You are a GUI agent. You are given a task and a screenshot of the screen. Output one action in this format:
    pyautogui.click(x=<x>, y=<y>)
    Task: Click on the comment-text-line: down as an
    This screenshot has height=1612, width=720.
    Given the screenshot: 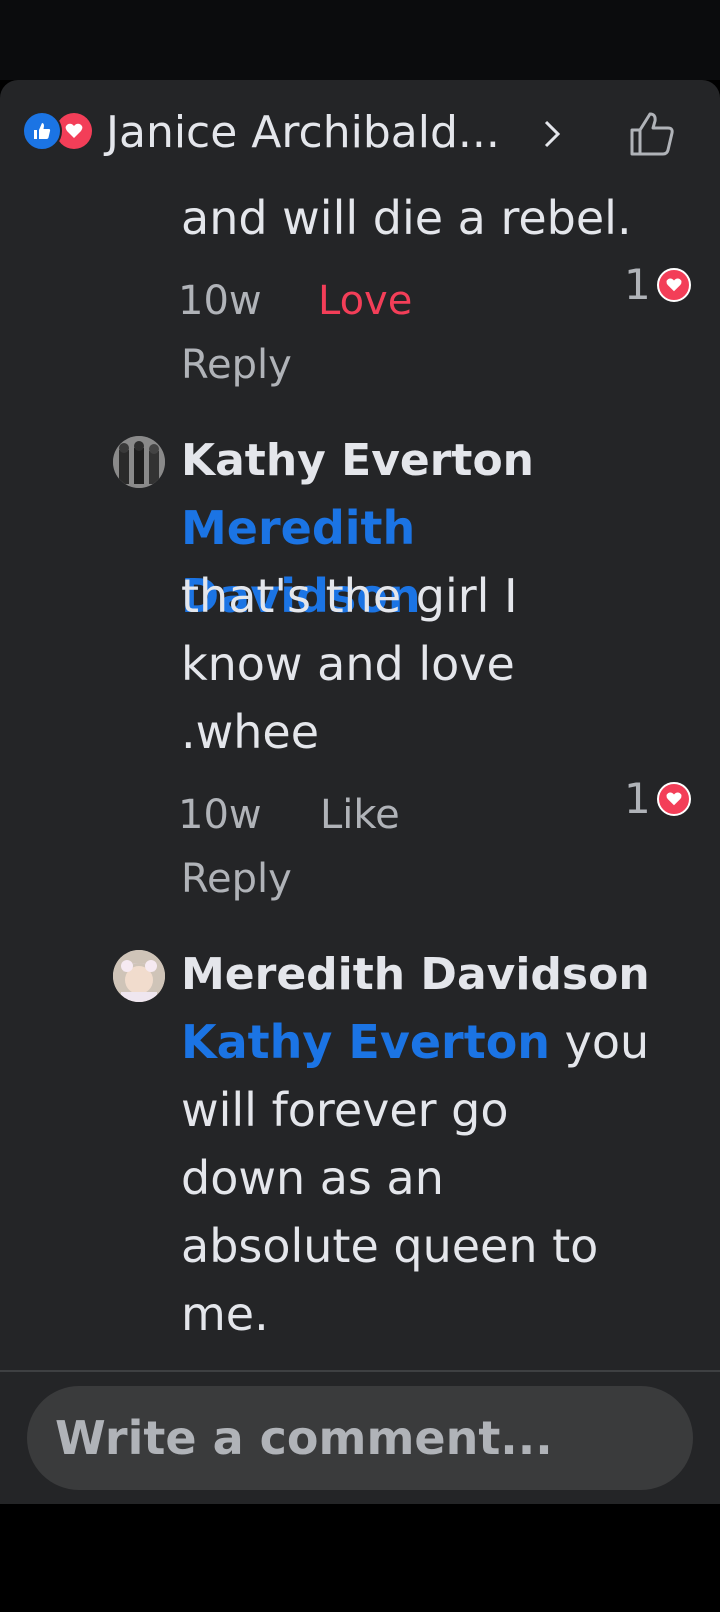 What is the action you would take?
    pyautogui.click(x=312, y=1178)
    